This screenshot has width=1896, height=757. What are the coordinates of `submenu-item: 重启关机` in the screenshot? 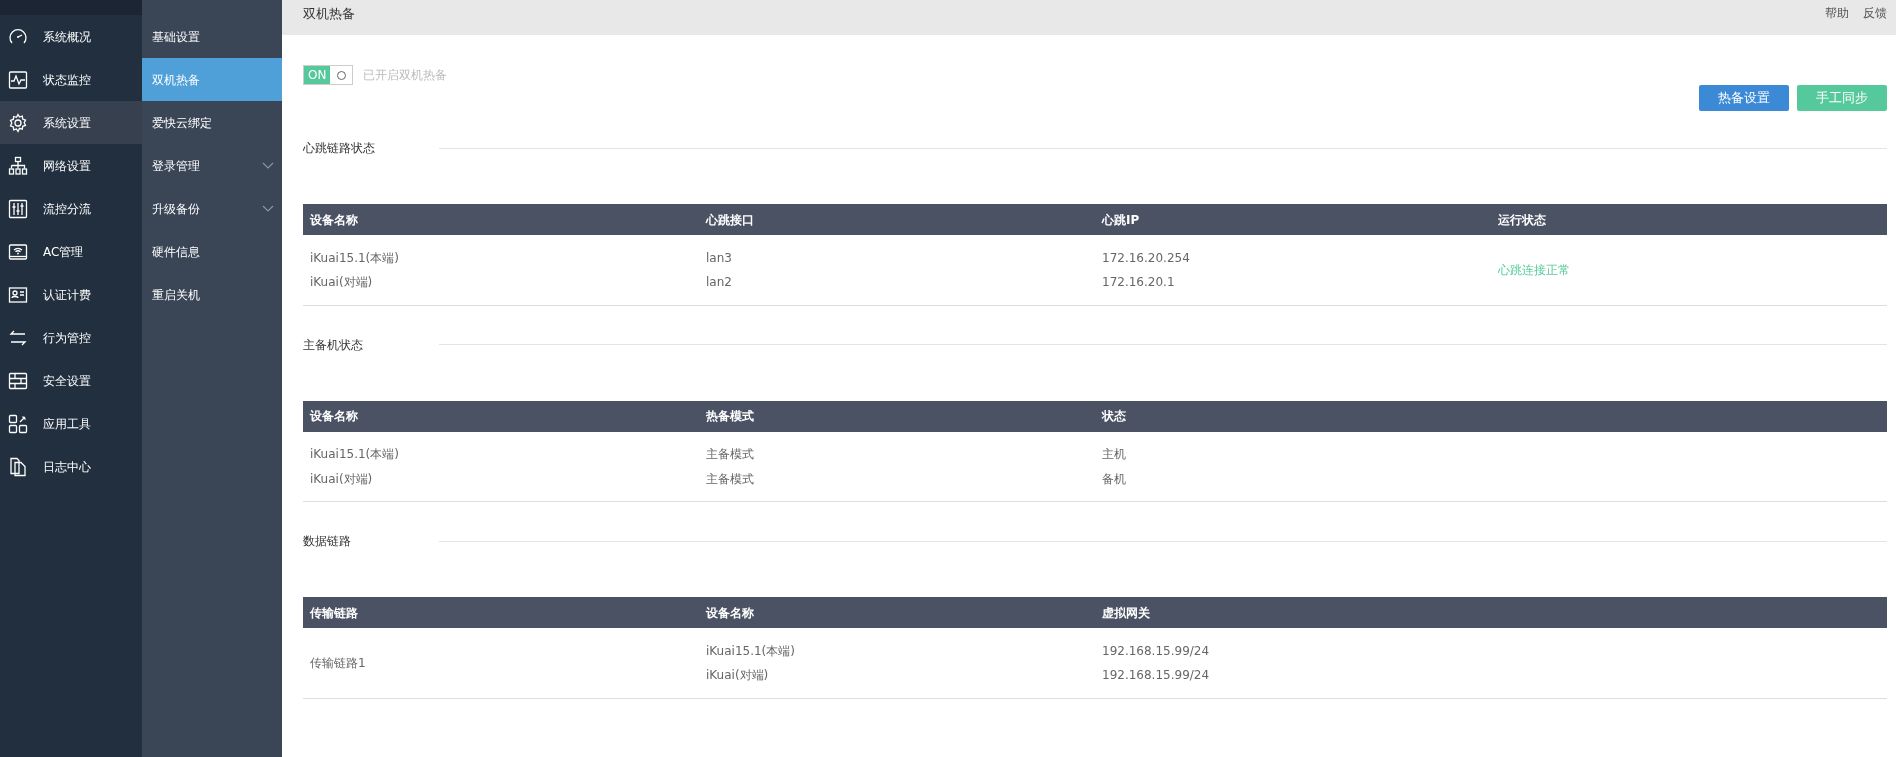 It's located at (212, 294).